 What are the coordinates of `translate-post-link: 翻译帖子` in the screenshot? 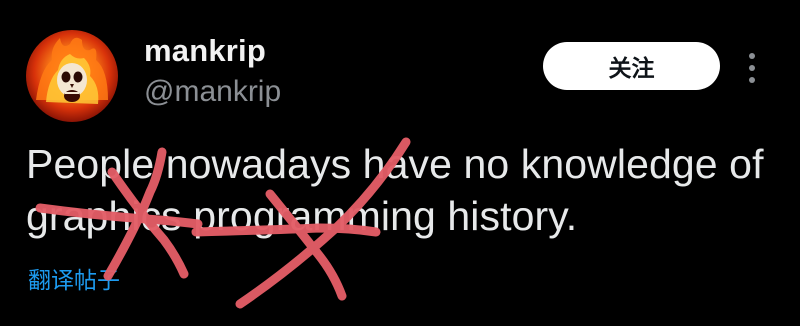 It's located at (74, 278).